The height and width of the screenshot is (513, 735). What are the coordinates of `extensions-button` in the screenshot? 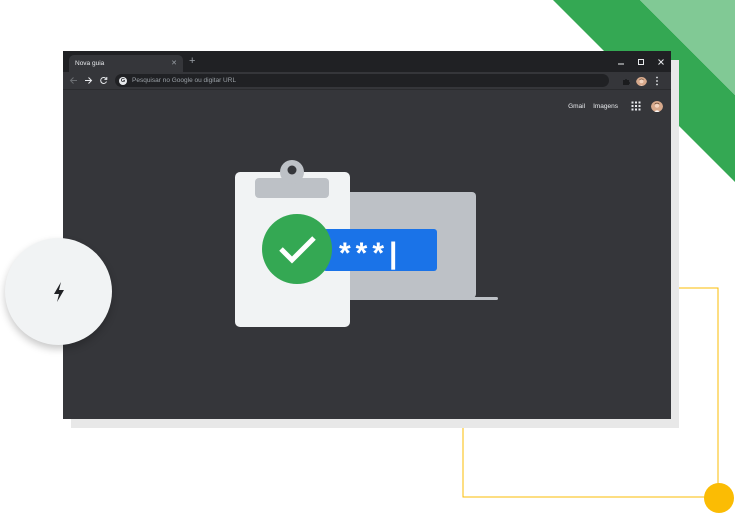 It's located at (626, 81).